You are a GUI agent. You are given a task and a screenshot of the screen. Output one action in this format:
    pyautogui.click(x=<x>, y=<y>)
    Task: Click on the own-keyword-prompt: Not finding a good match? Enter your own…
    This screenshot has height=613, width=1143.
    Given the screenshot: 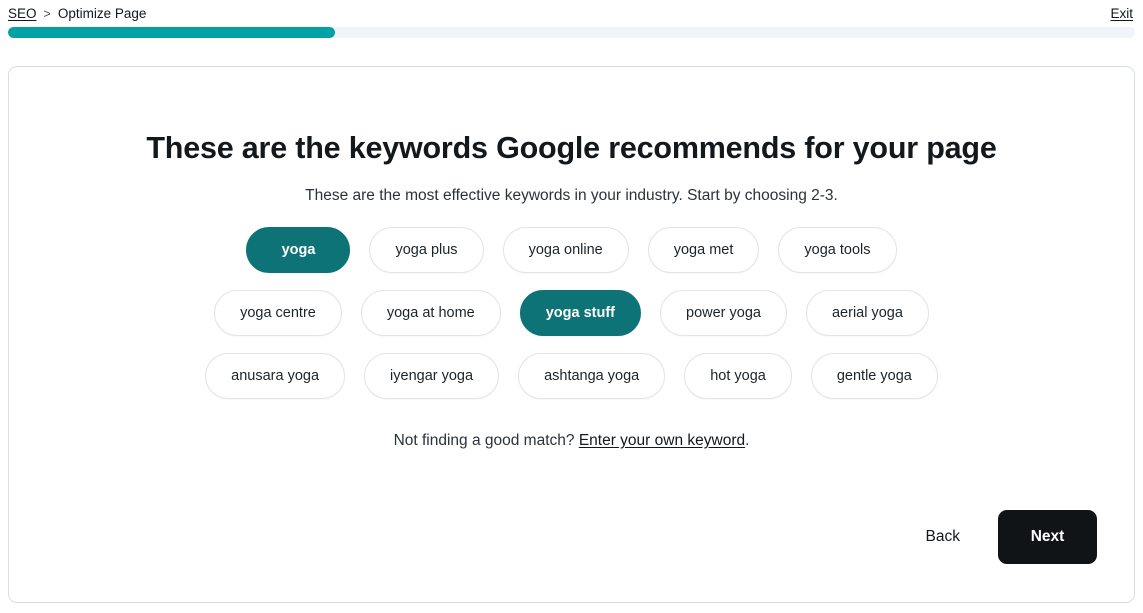 What is the action you would take?
    pyautogui.click(x=571, y=441)
    